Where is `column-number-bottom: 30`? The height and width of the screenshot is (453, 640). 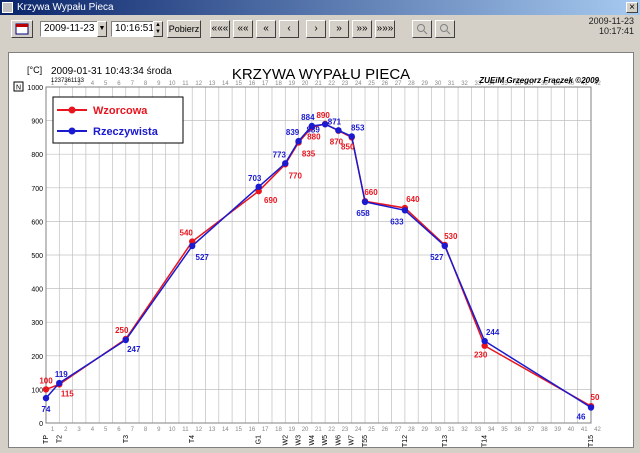 column-number-bottom: 30 is located at coordinates (438, 430).